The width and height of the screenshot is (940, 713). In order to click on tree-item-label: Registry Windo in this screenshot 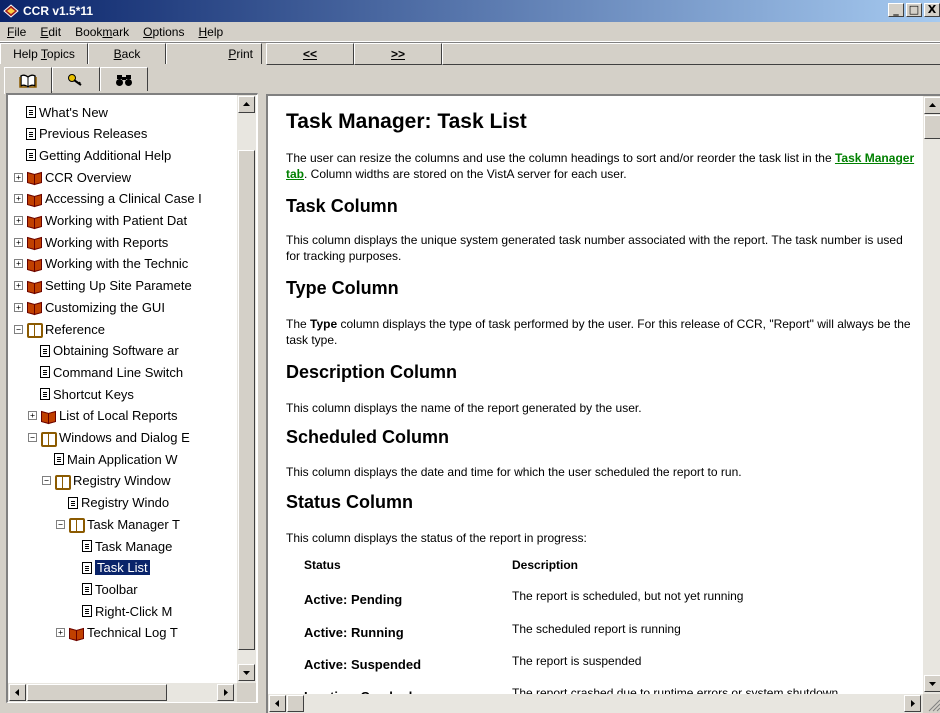, I will do `click(125, 503)`.